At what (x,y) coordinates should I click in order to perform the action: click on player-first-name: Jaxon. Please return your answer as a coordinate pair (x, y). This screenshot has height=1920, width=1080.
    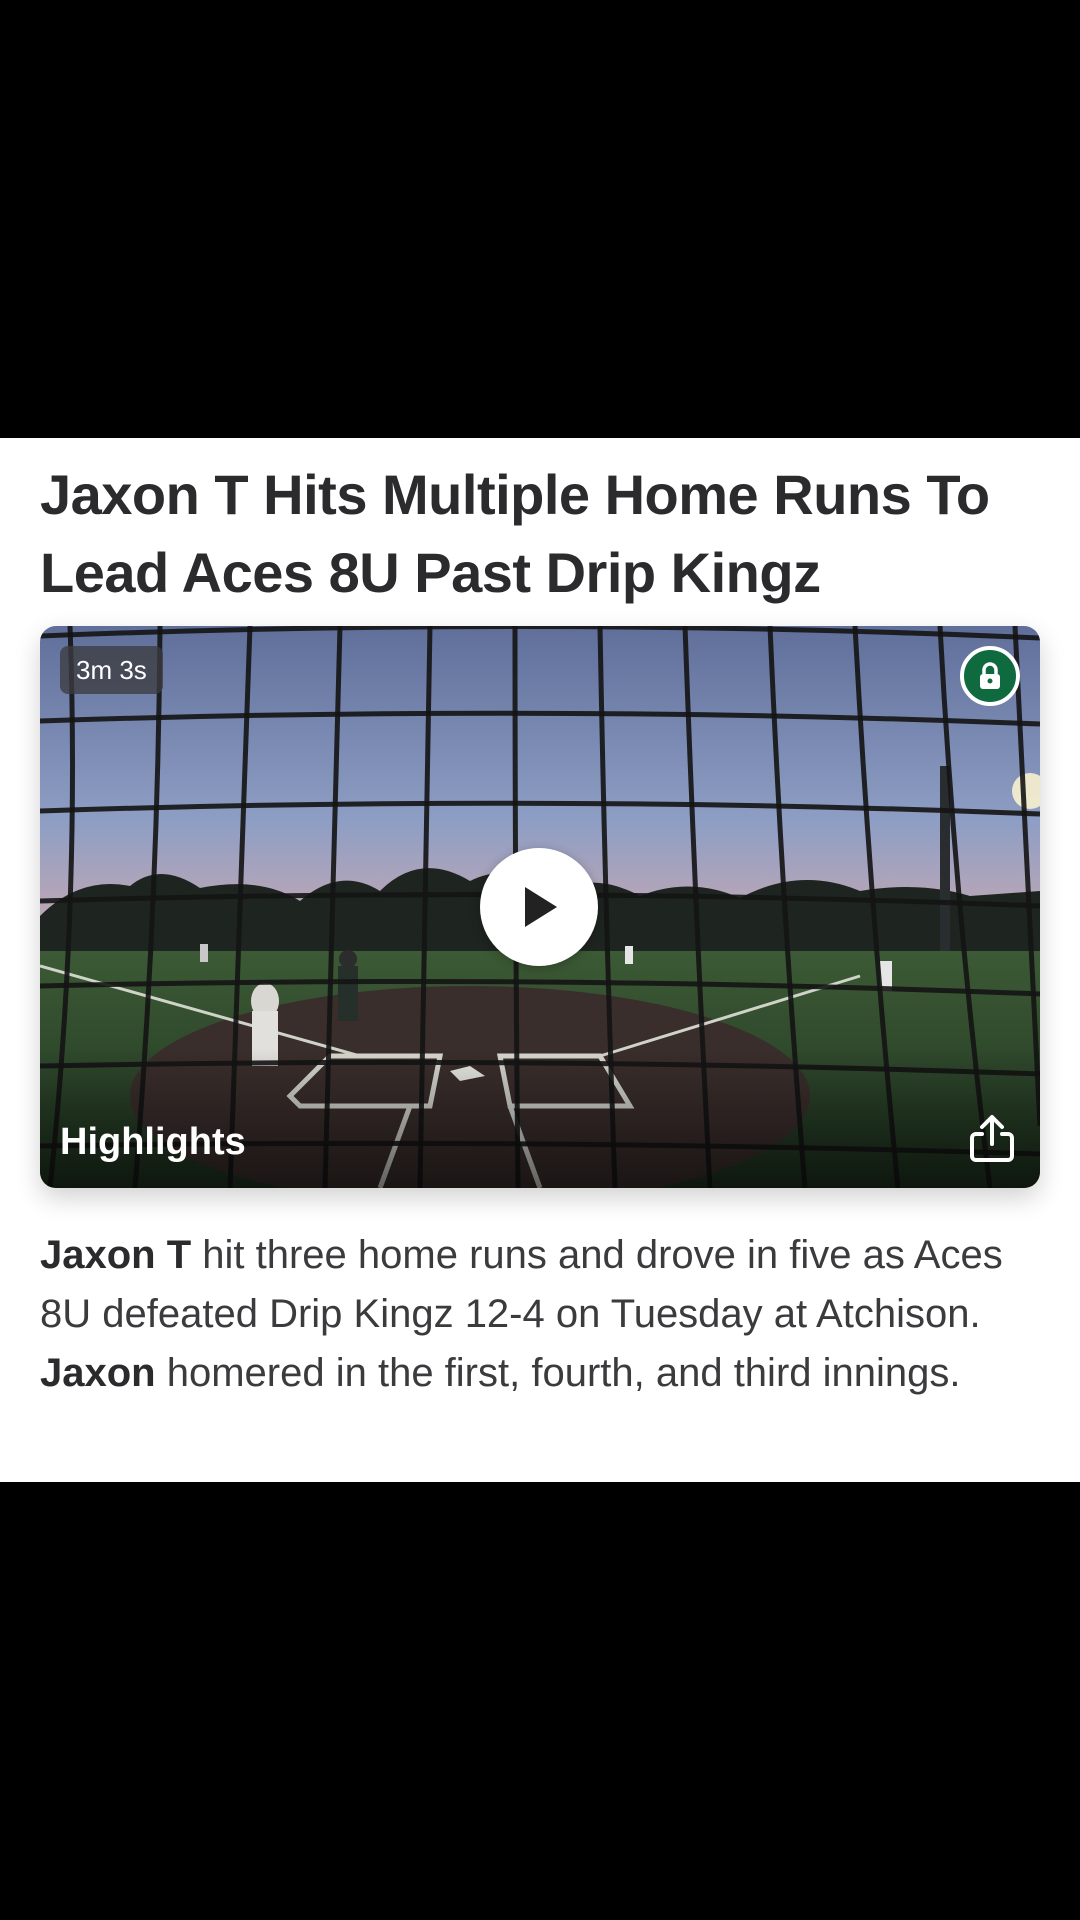
    Looking at the image, I should click on (98, 1373).